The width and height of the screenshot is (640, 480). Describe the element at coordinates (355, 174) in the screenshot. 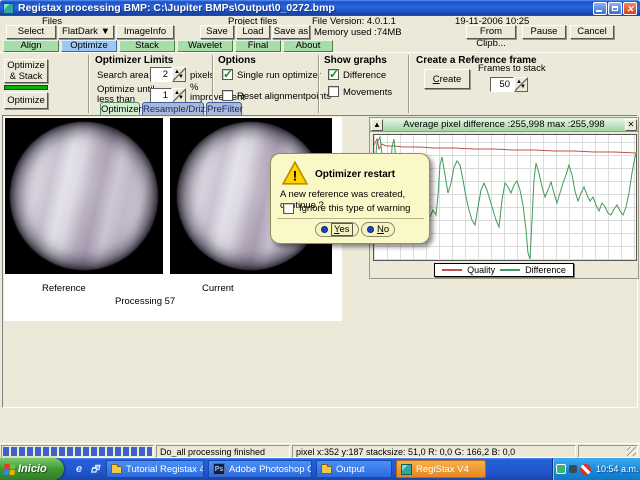

I see `dialog-title: Optimizer restart` at that location.